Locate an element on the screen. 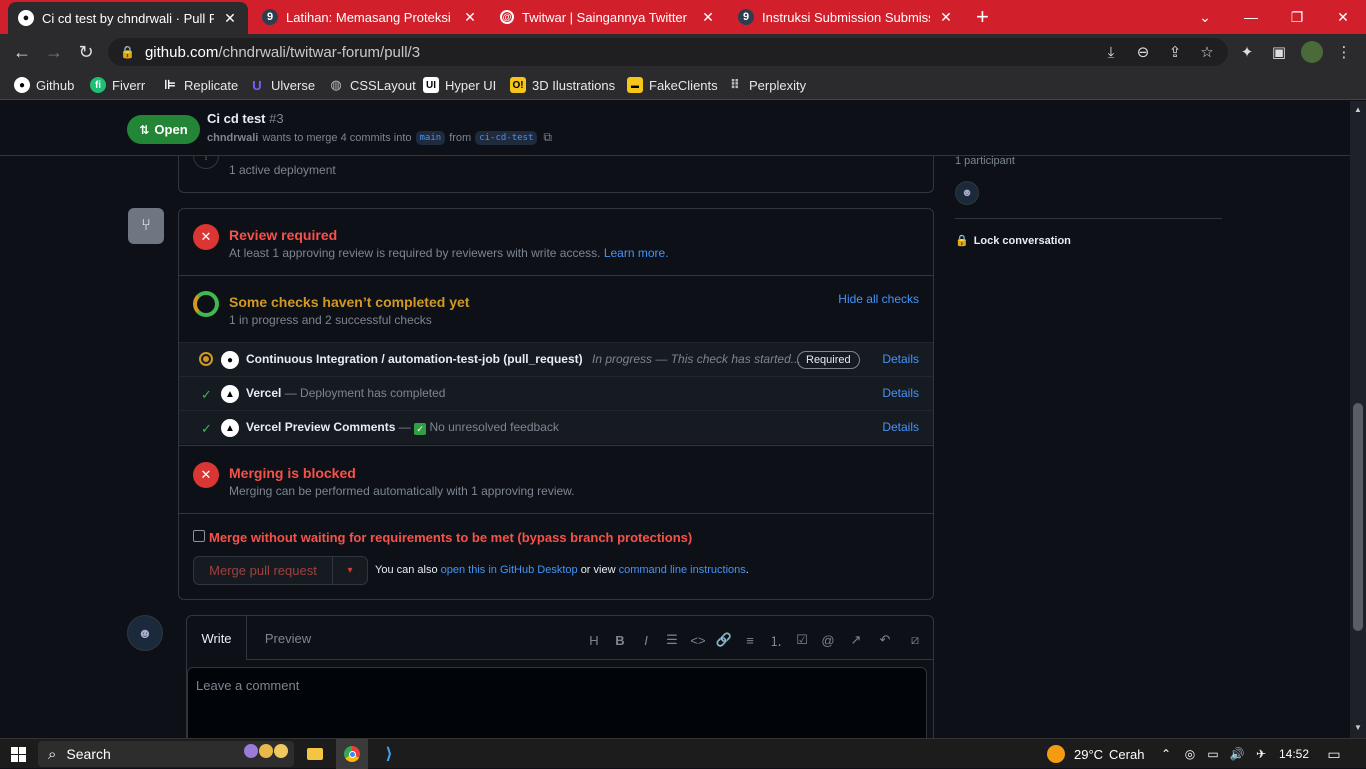 Image resolution: width=1366 pixels, height=769 pixels. bypass-checkbox is located at coordinates (199, 536).